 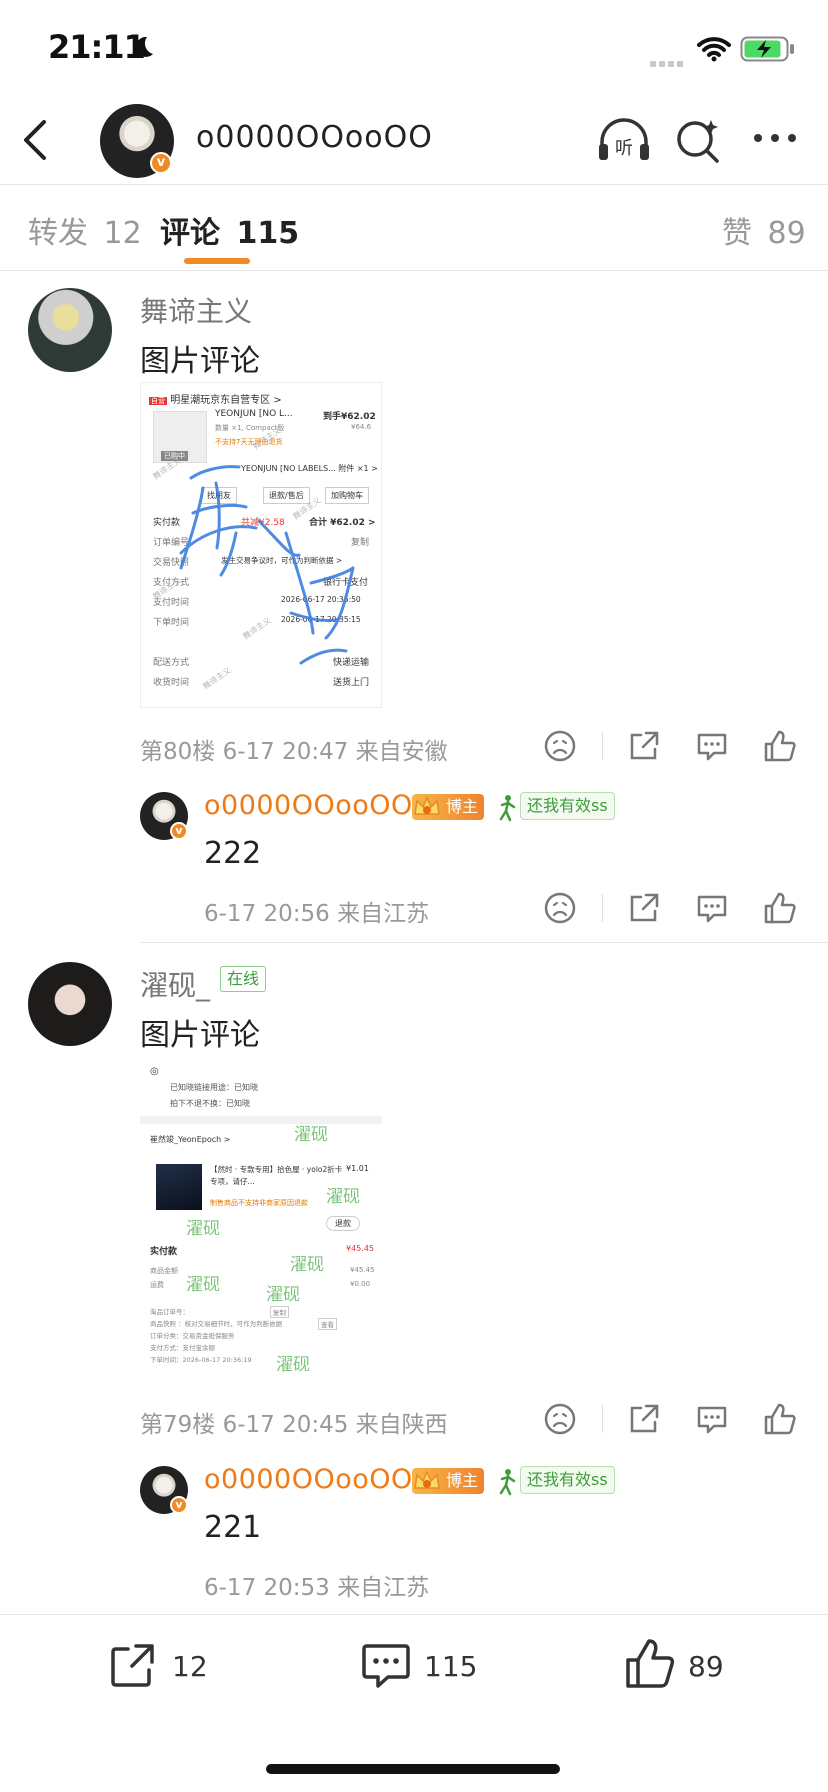 What do you see at coordinates (624, 148) in the screenshot?
I see `svg-text: 听` at bounding box center [624, 148].